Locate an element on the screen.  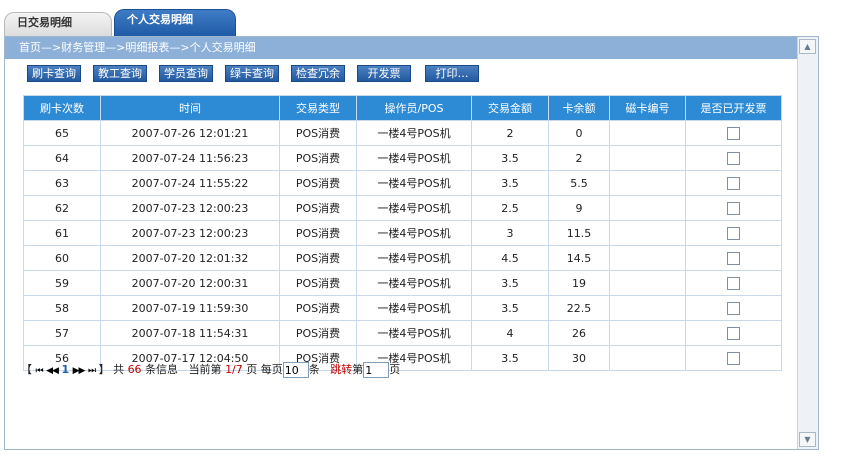
current-suffix: 页 is located at coordinates (252, 369).